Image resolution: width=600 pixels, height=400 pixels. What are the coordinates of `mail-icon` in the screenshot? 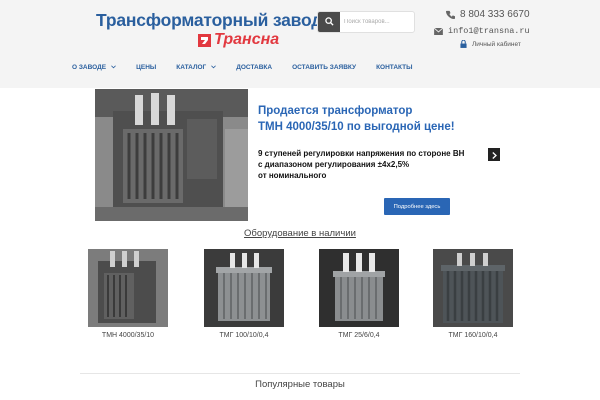 It's located at (438, 31).